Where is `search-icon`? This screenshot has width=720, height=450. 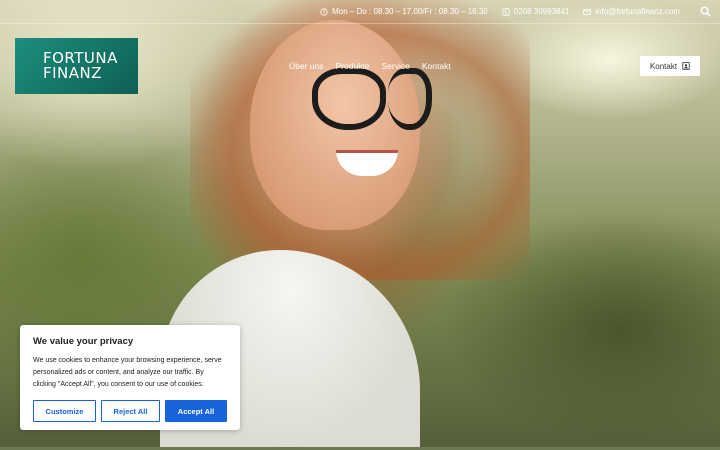 search-icon is located at coordinates (705, 11).